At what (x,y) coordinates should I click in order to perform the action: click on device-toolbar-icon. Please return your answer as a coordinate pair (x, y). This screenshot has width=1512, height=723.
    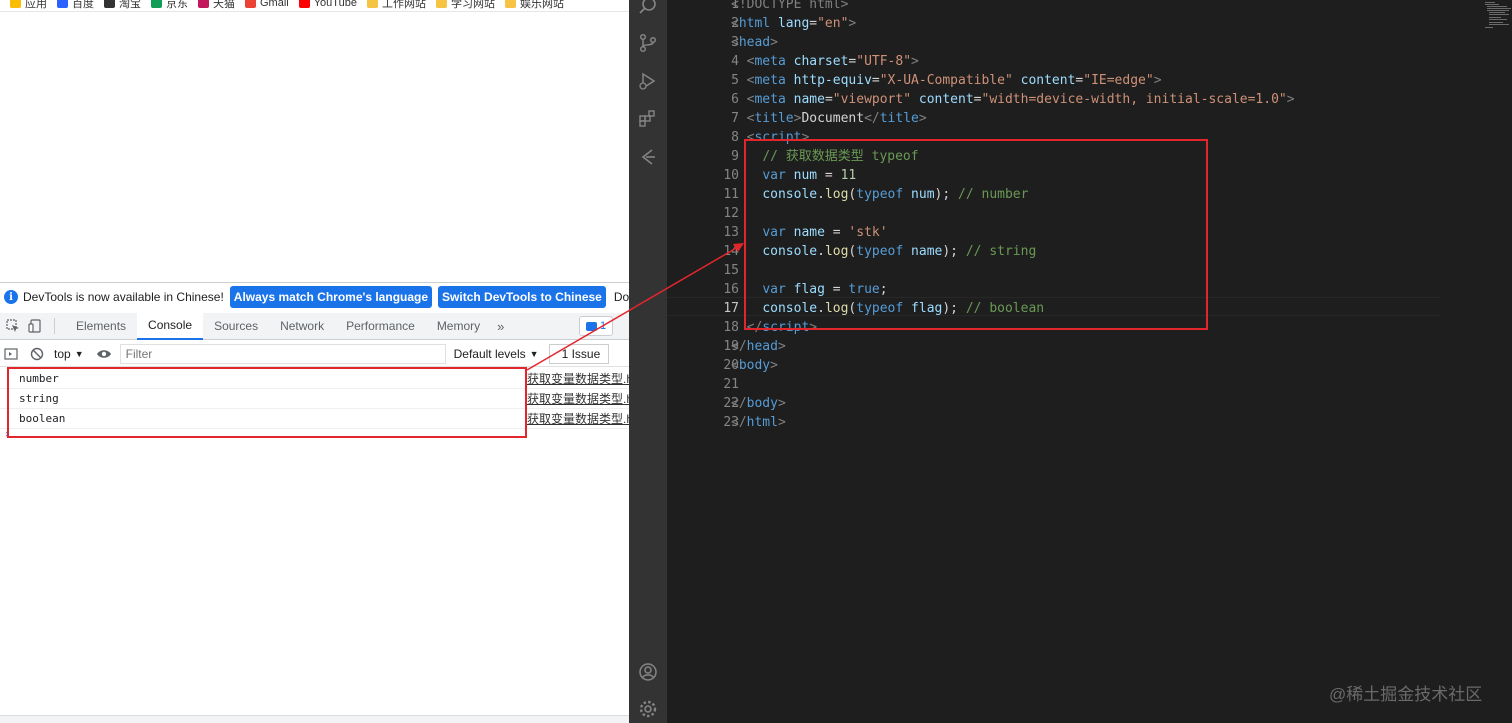
    Looking at the image, I should click on (35, 326).